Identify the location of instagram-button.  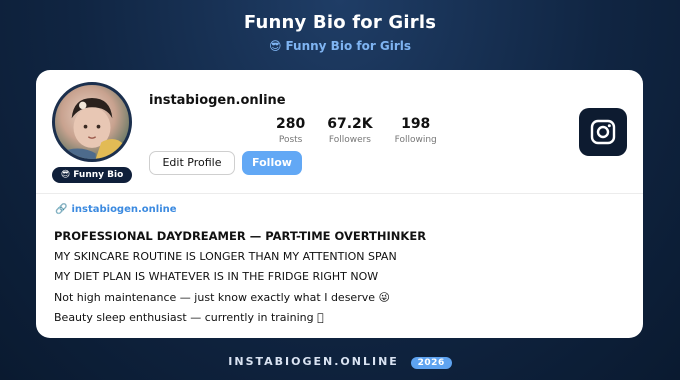
(603, 132).